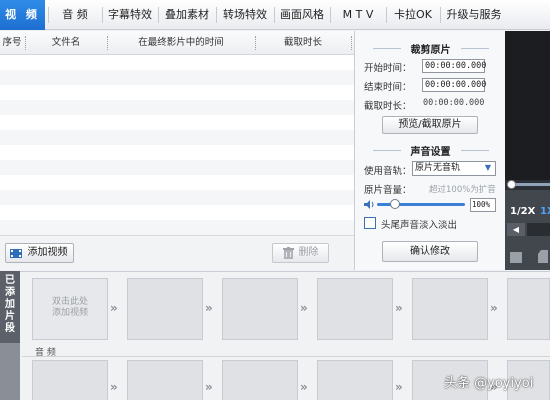 The image size is (550, 400). I want to click on column-header-filename: 文件名, so click(66, 43).